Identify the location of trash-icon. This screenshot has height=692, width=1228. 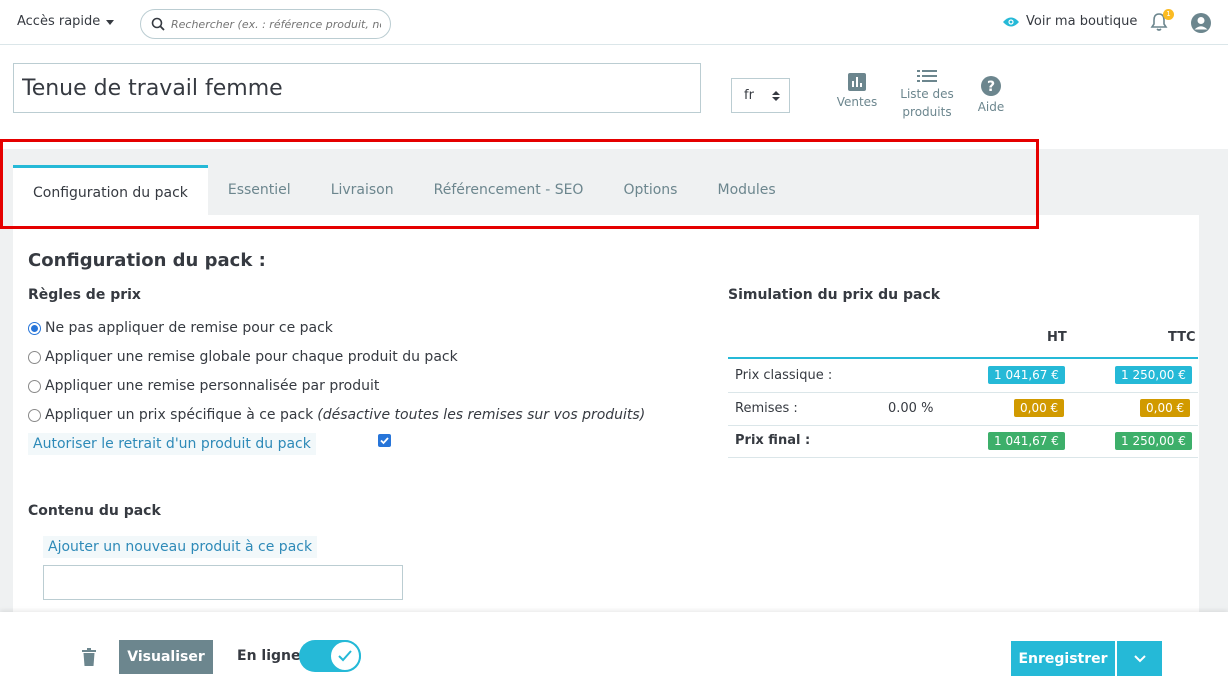
(89, 657).